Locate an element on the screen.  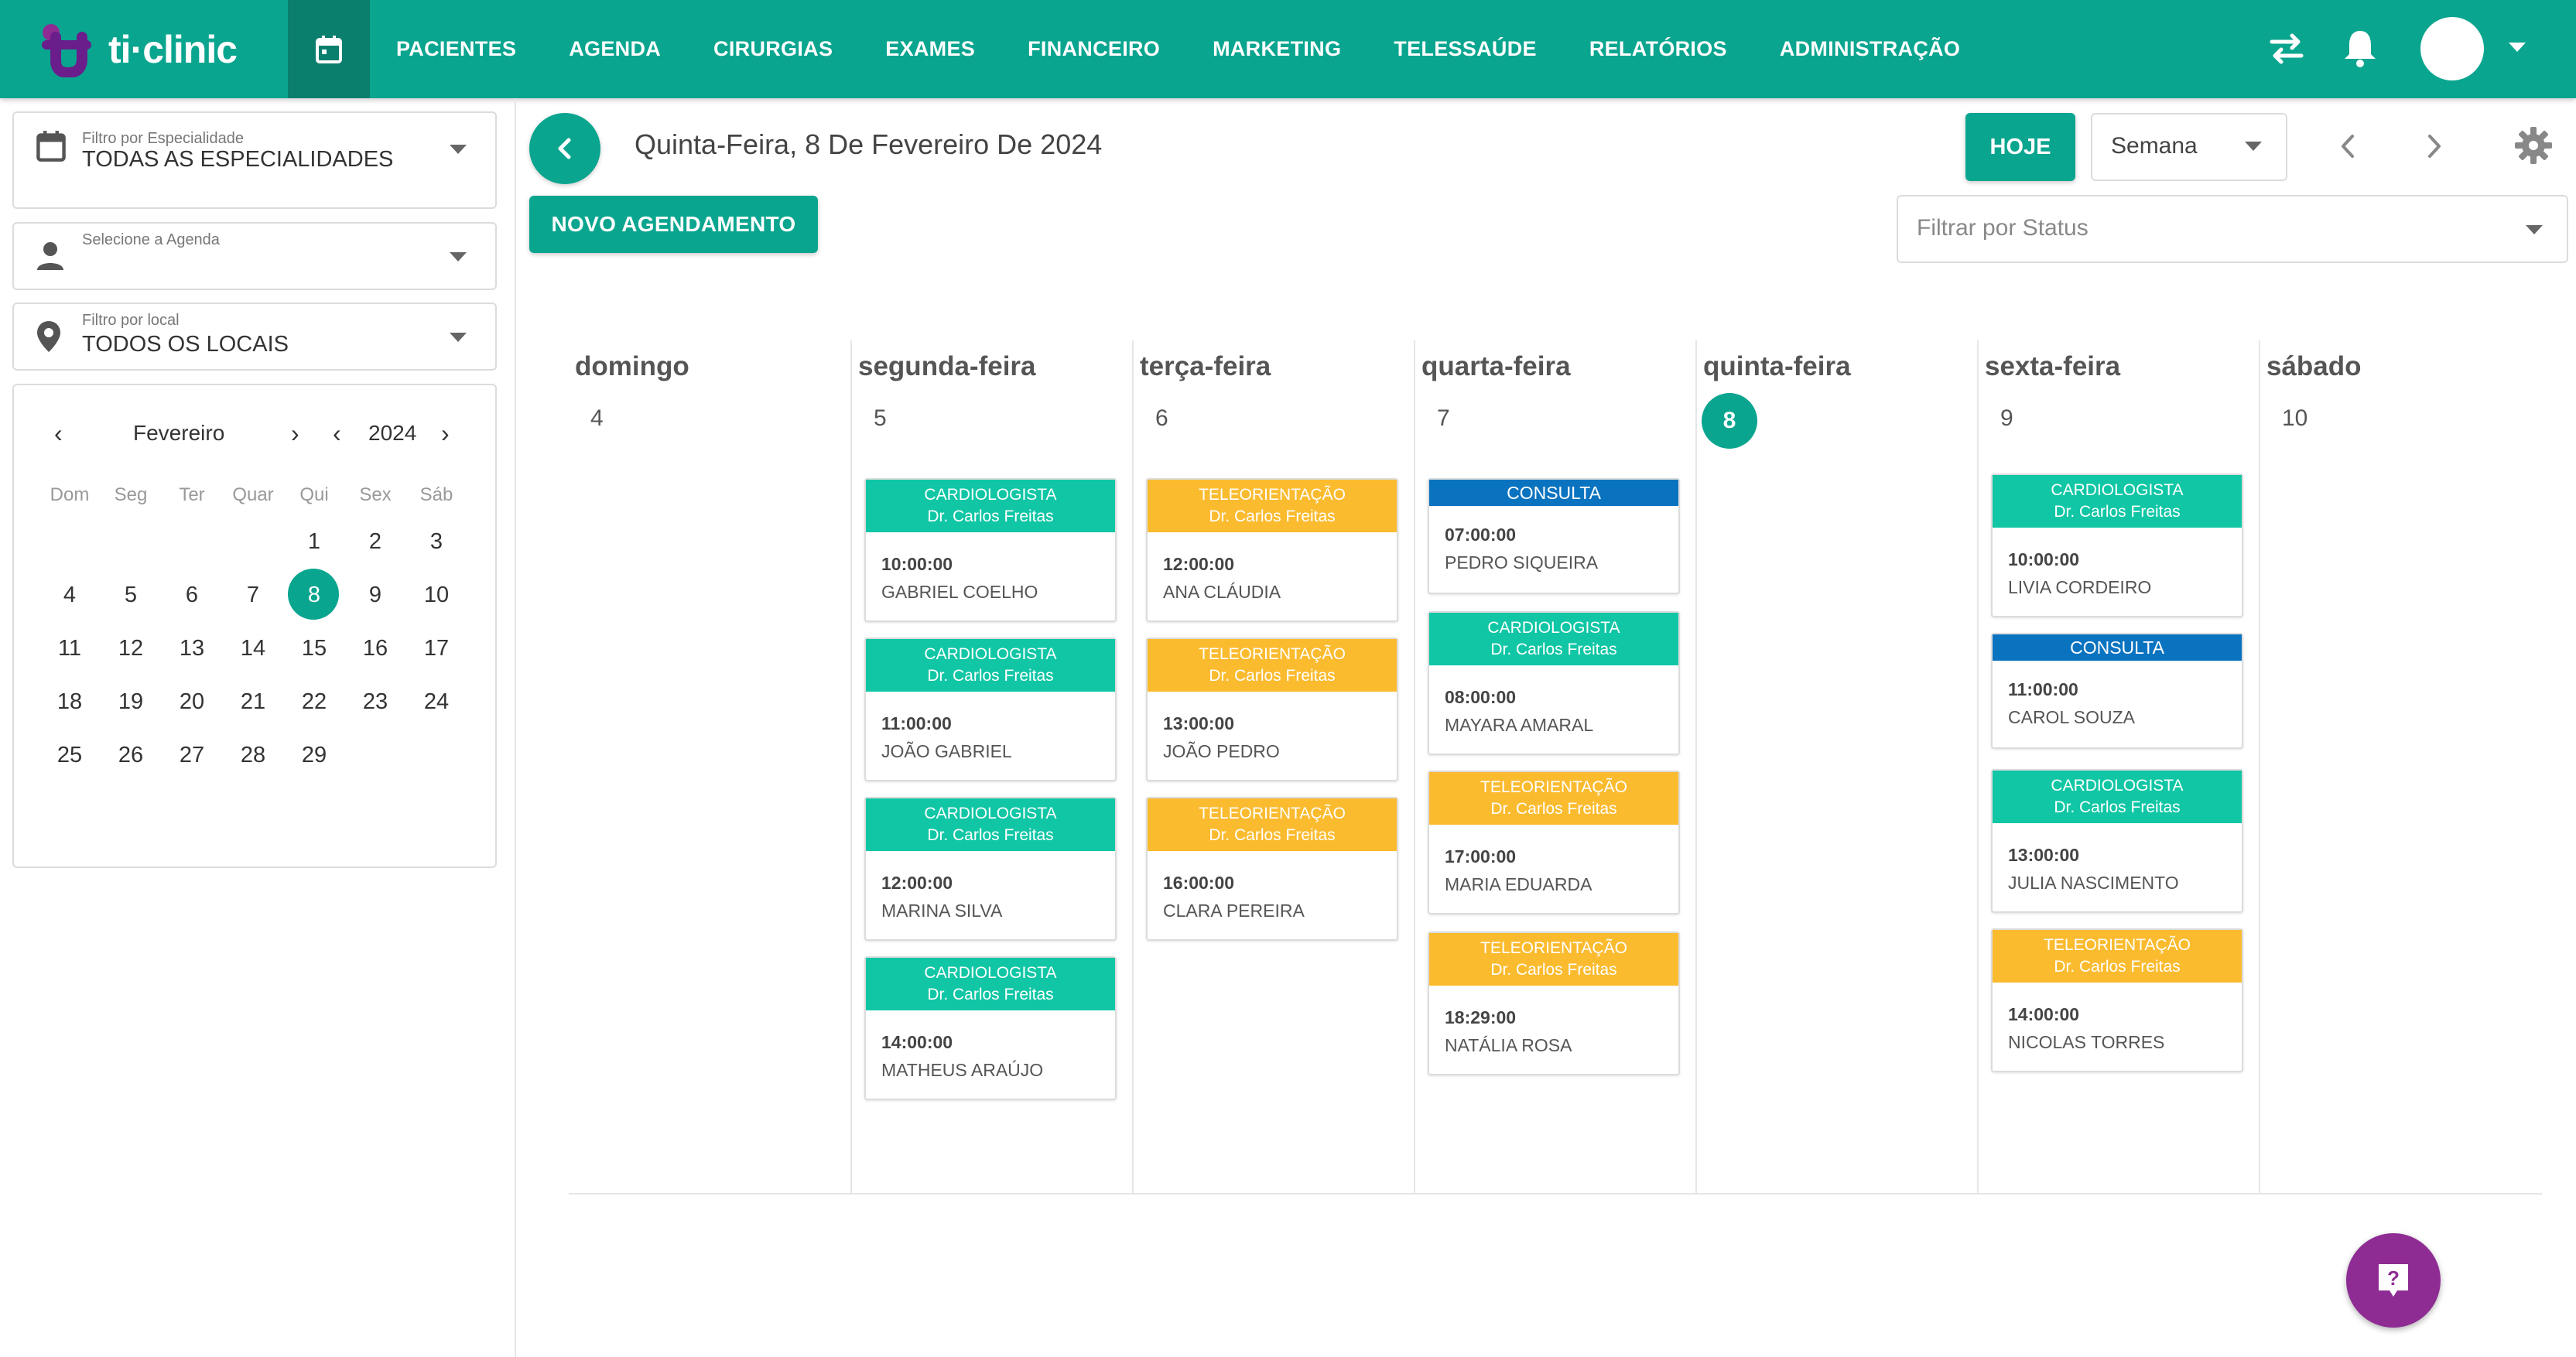
calendar-day: 4 is located at coordinates (70, 595).